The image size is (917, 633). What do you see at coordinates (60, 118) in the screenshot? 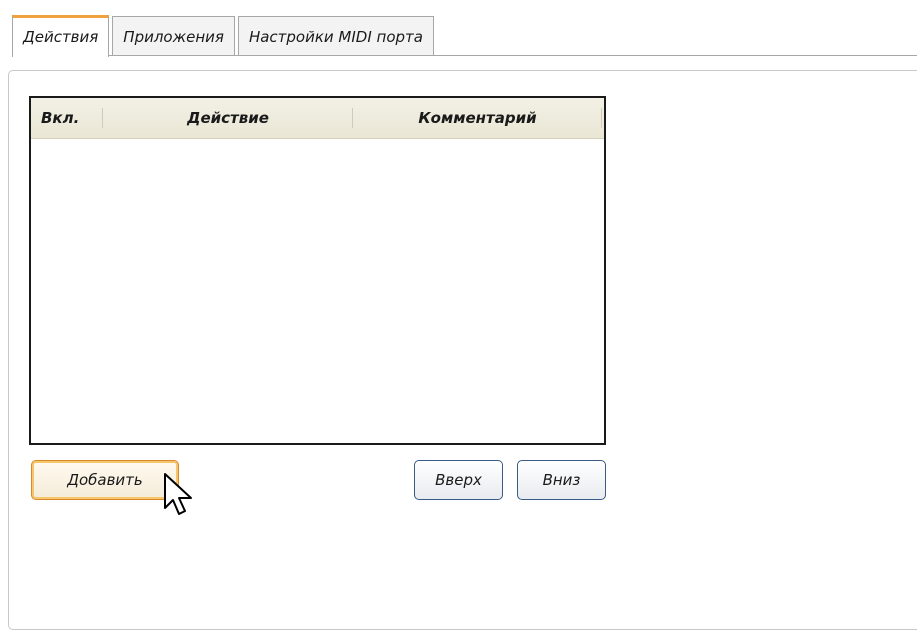
I see `column-header-enabled-label: Вкл.` at bounding box center [60, 118].